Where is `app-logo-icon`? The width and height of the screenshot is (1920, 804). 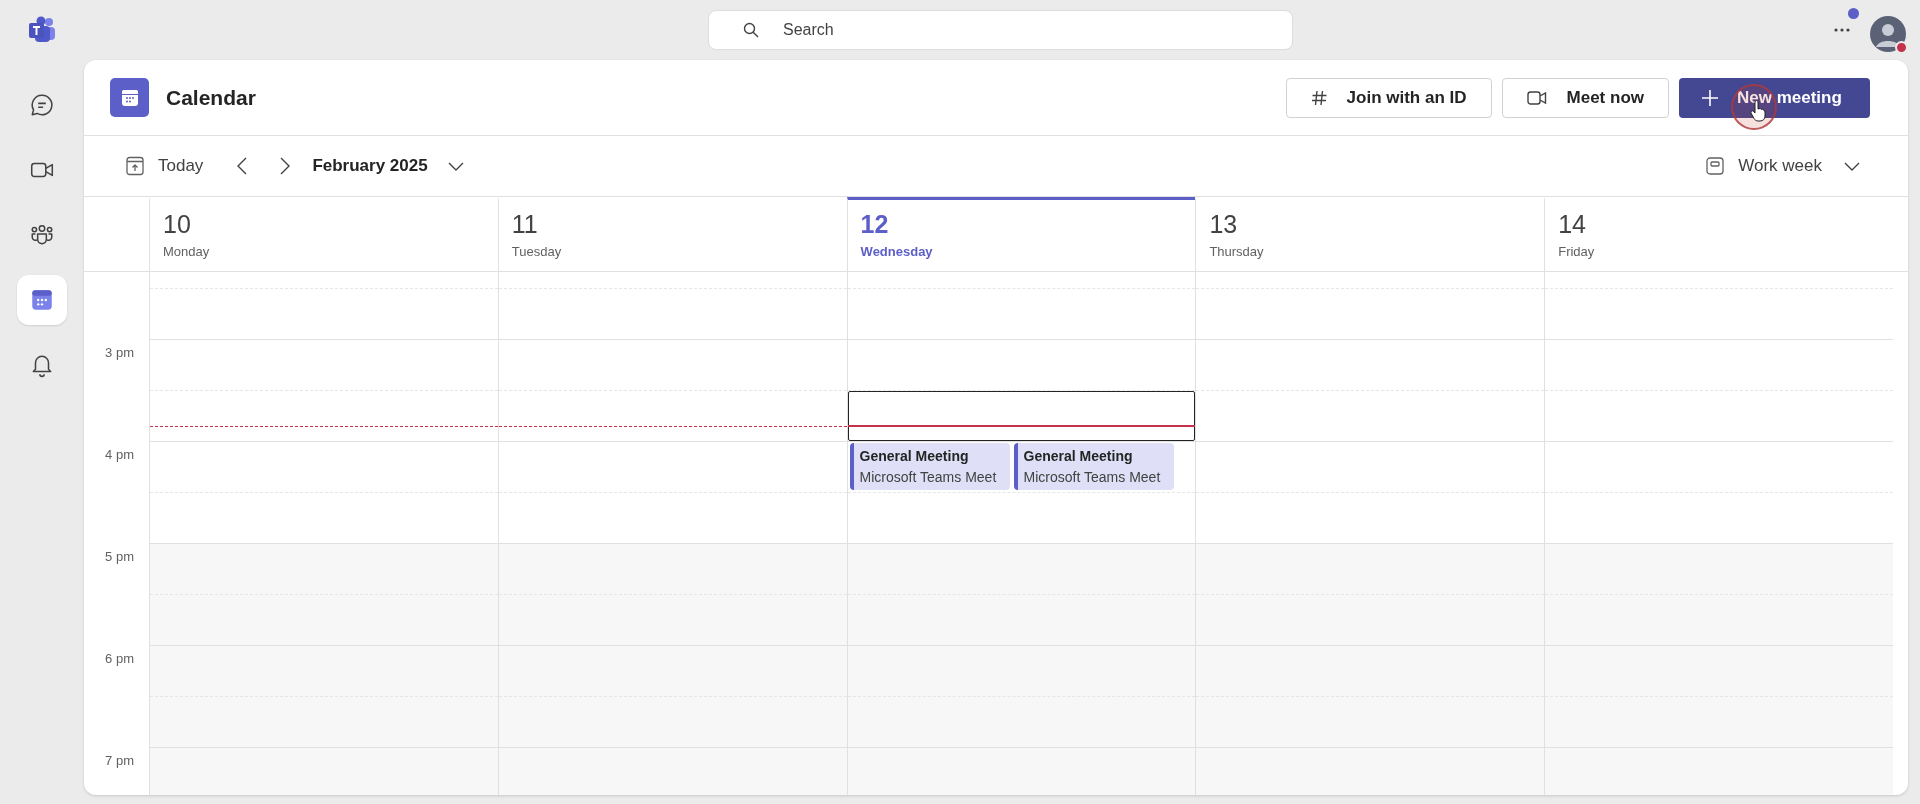 app-logo-icon is located at coordinates (42, 30).